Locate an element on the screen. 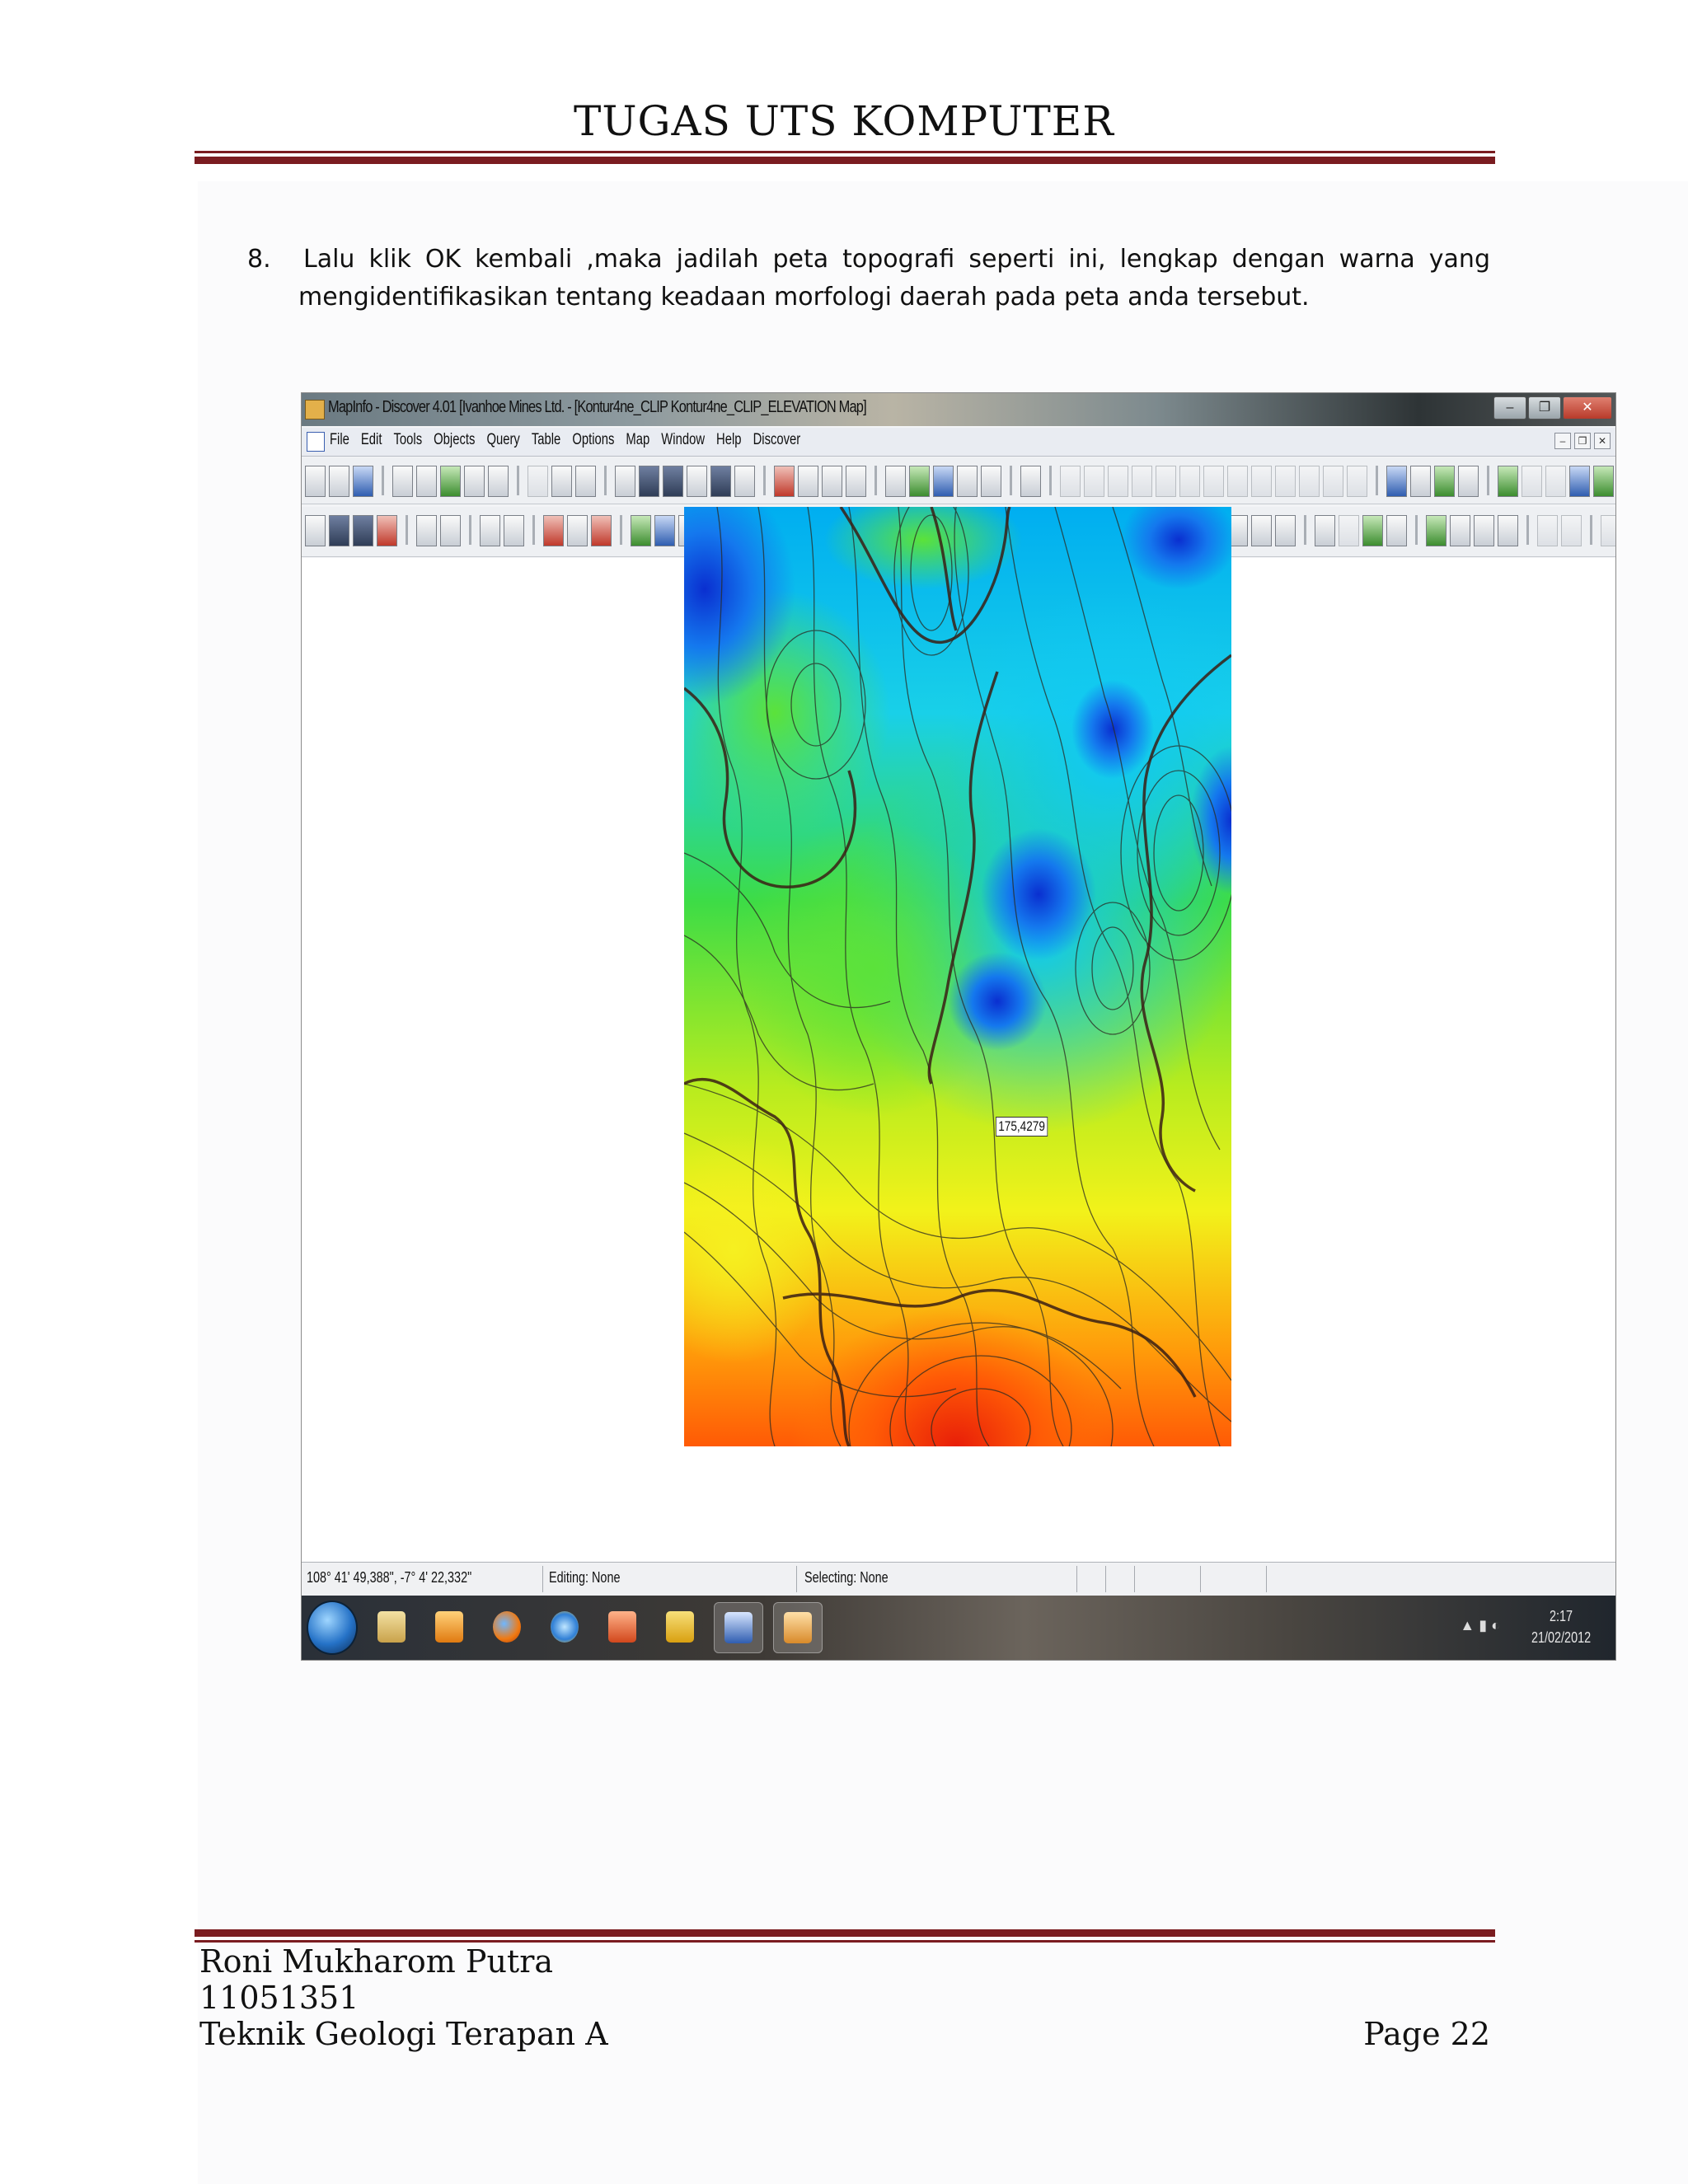  clock-date: 21/02/2012 is located at coordinates (1561, 1637).